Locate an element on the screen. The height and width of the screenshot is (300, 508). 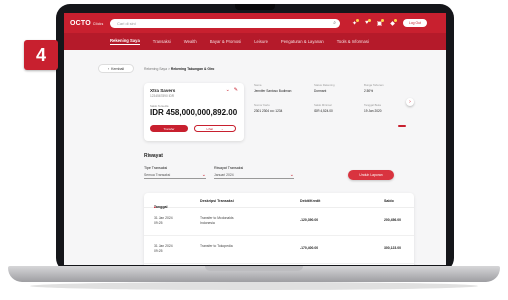
search-input: Cari di sini ⌕ is located at coordinates (225, 23).